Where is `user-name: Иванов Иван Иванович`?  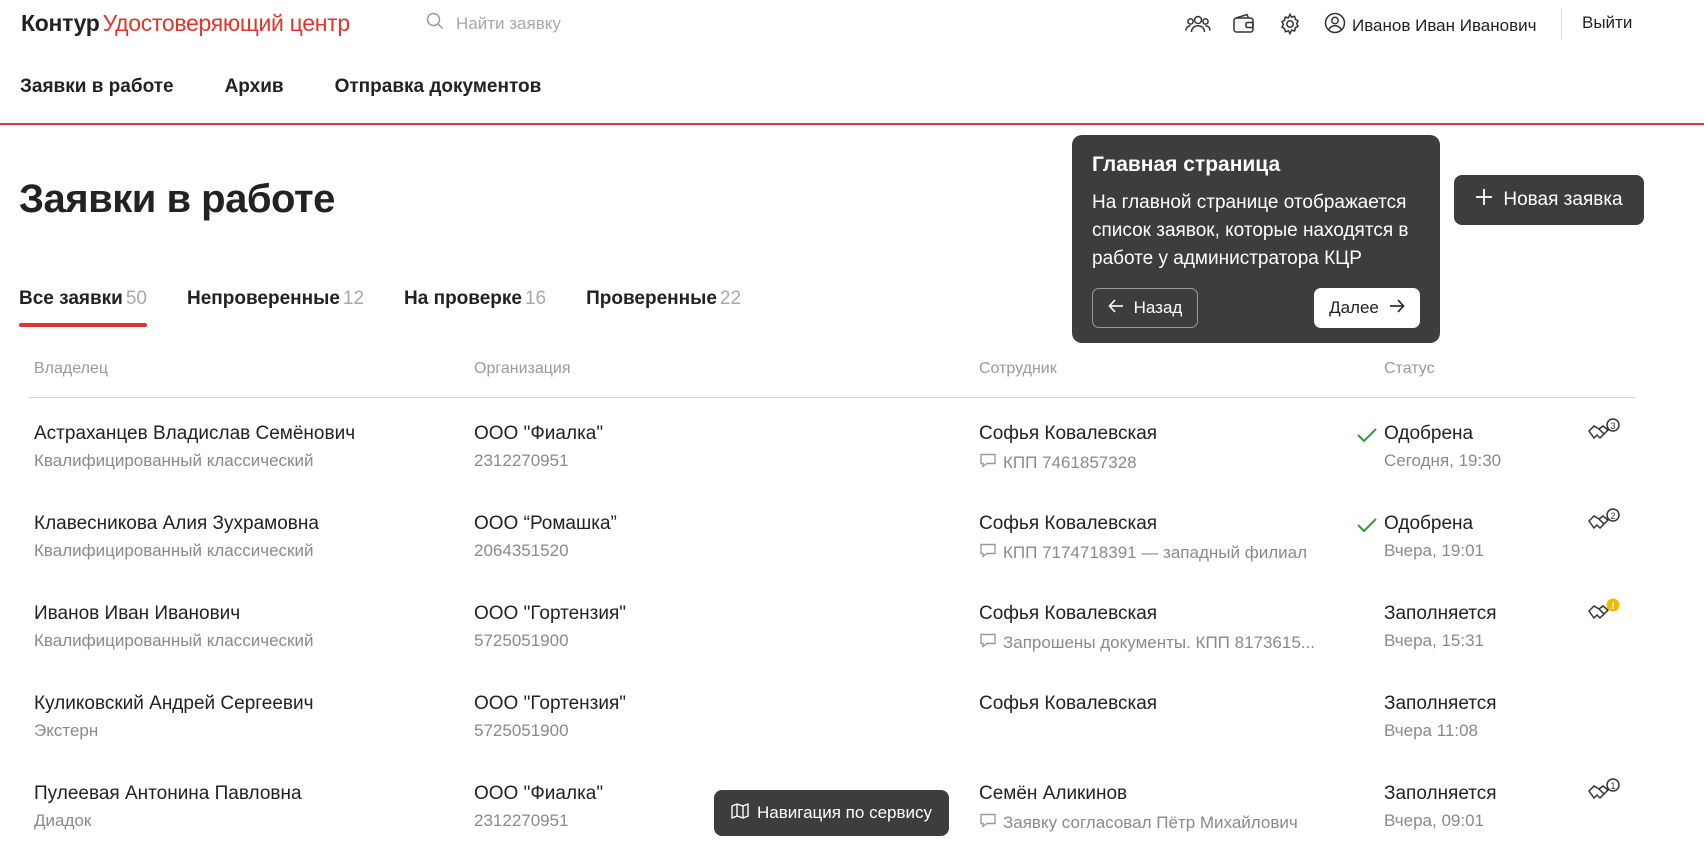
user-name: Иванов Иван Иванович is located at coordinates (1444, 25).